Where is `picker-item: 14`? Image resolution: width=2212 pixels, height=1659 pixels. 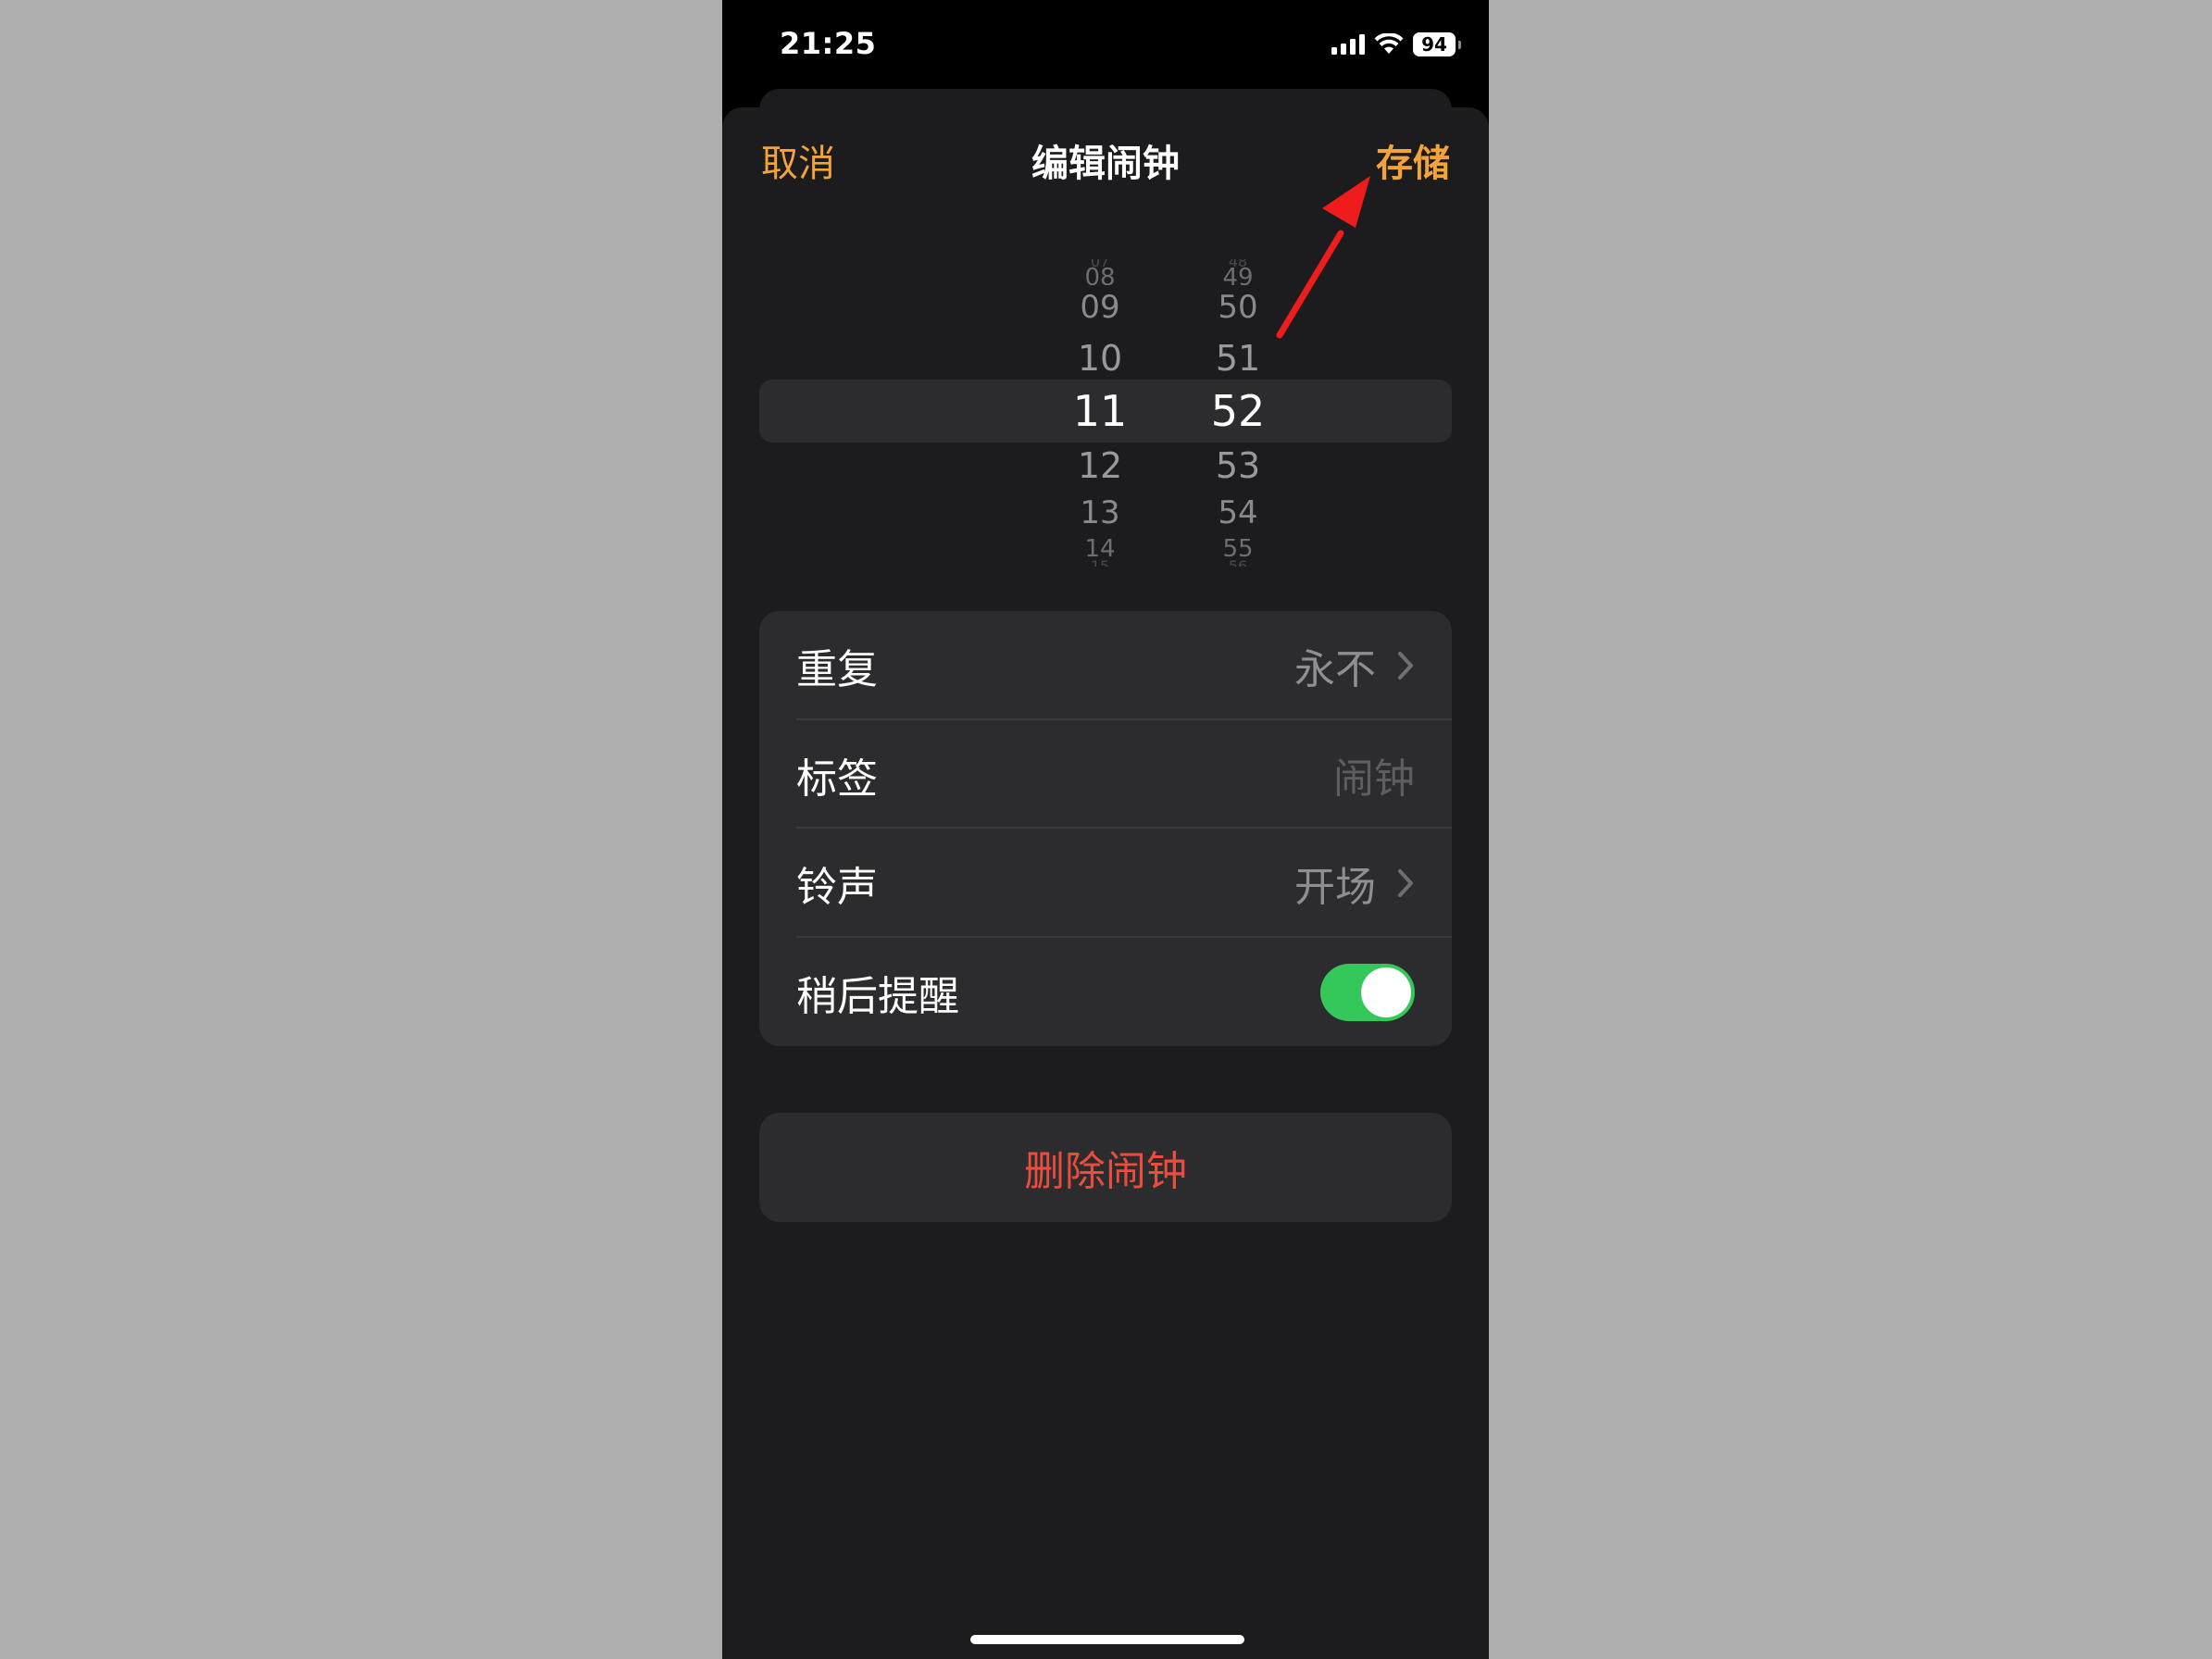 picker-item: 14 is located at coordinates (1100, 548).